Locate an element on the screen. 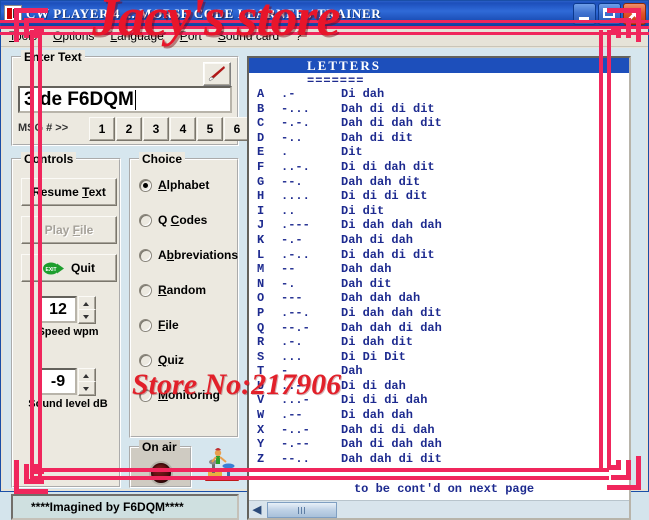 Image resolution: width=649 pixels, height=520 pixels. resume-text-label: Resume Text is located at coordinates (69, 192).